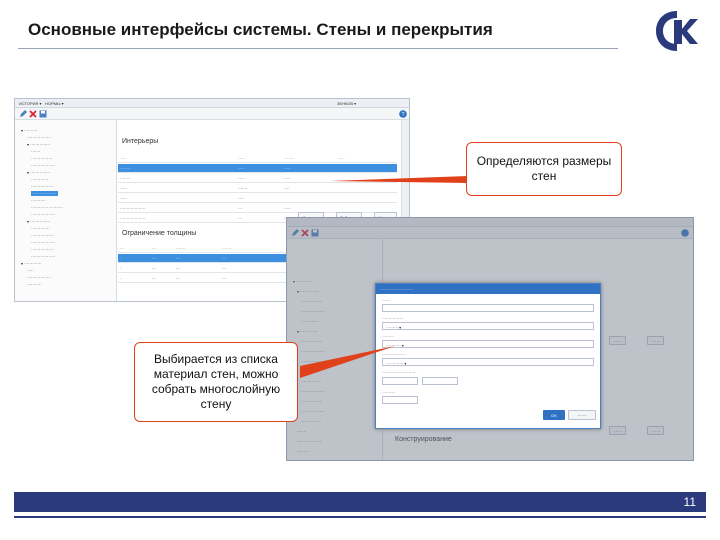 The width and height of the screenshot is (720, 540). Describe the element at coordinates (212, 114) in the screenshot. I see `app-toolbar: ?` at that location.